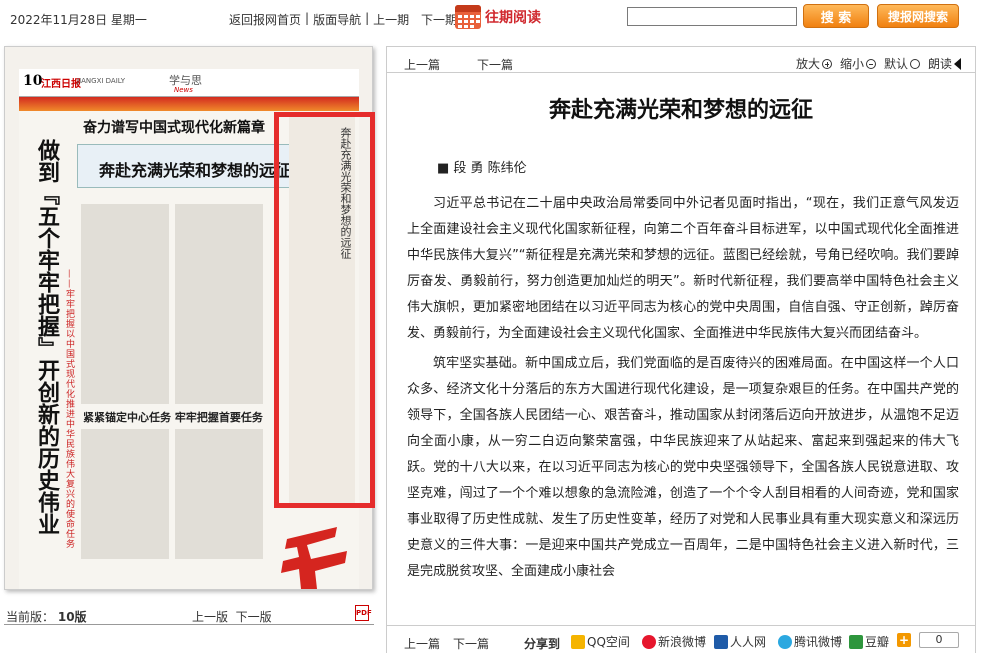 The height and width of the screenshot is (653, 984). I want to click on speaker-icon, so click(957, 63).